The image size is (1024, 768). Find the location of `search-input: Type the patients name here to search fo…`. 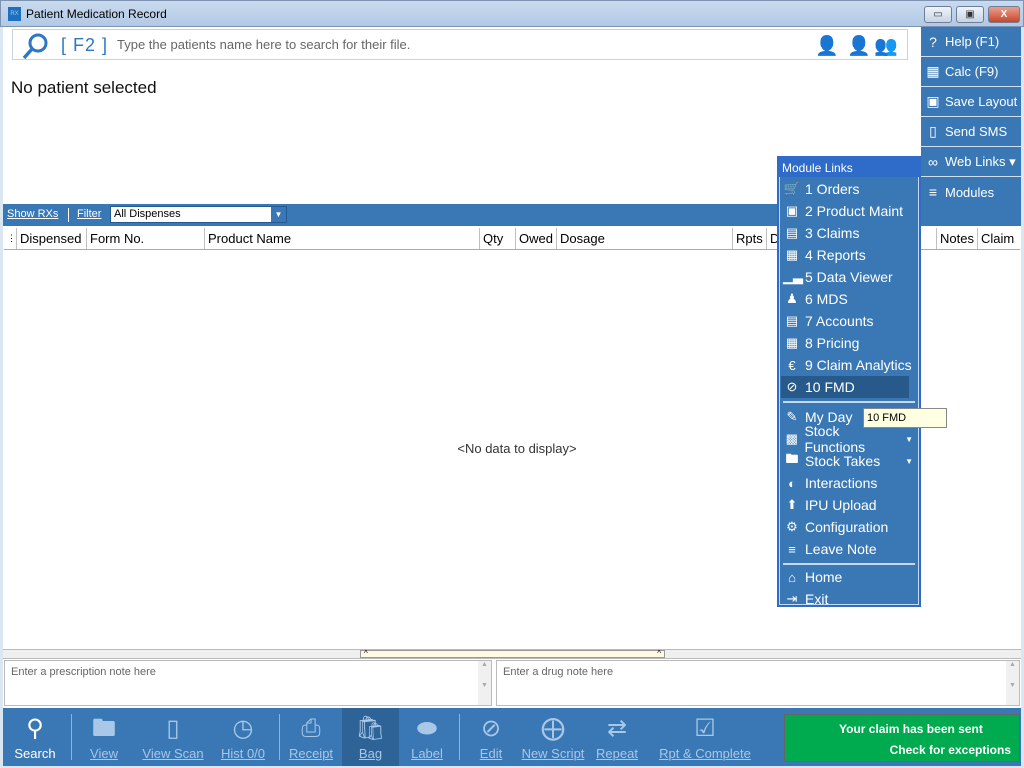

search-input: Type the patients name here to search fo… is located at coordinates (263, 44).